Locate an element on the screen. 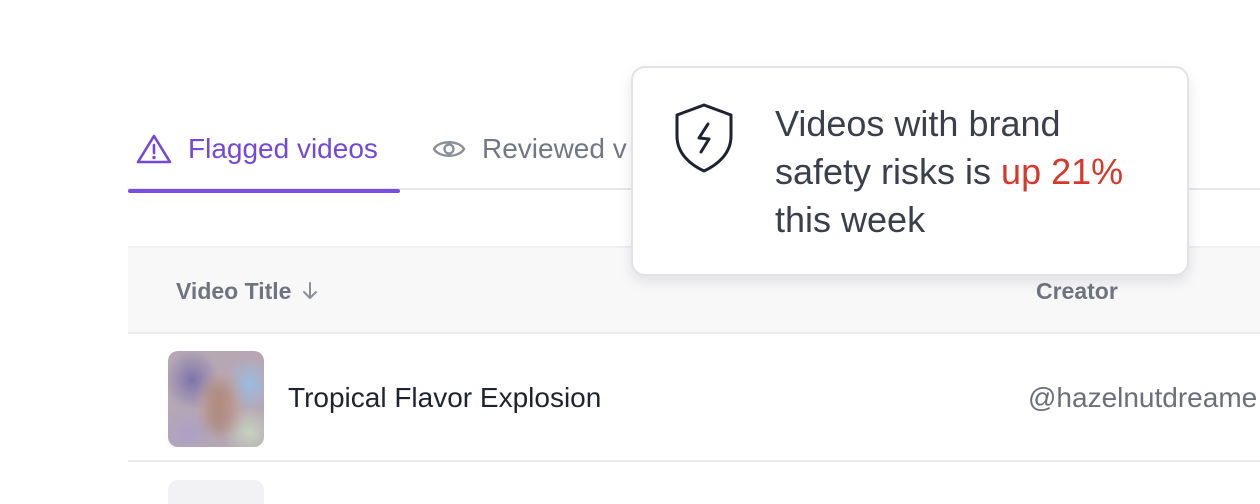 This screenshot has height=504, width=1260. eye-icon is located at coordinates (449, 149).